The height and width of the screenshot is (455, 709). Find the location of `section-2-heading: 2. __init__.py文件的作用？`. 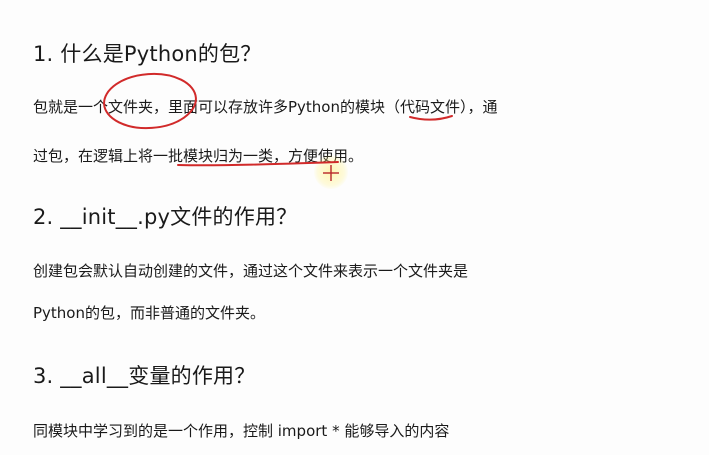

section-2-heading: 2. __init__.py文件的作用？ is located at coordinates (165, 217).